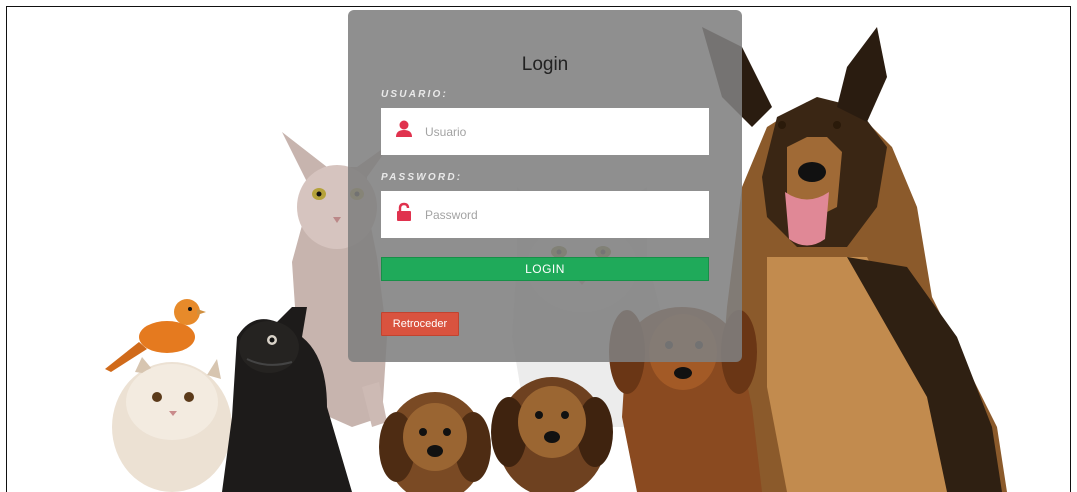 This screenshot has width=1077, height=492. I want to click on username-label: USUARIO:, so click(415, 94).